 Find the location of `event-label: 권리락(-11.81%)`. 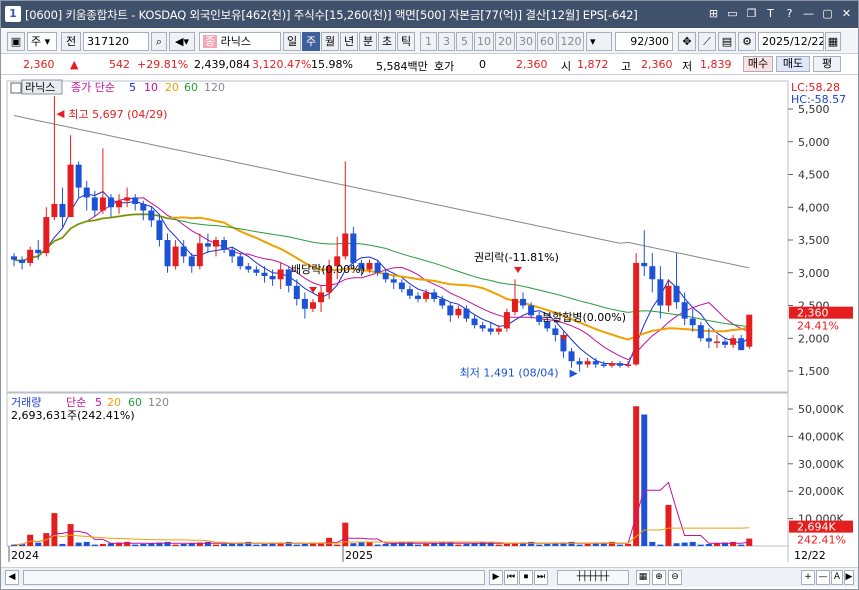

event-label: 권리락(-11.81%) is located at coordinates (516, 257).